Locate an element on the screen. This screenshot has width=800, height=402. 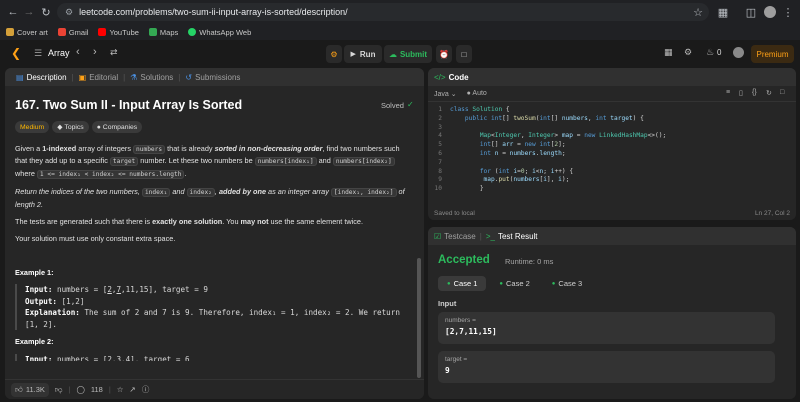
tab-submissions: ↺ Submissions is located at coordinates (212, 77).